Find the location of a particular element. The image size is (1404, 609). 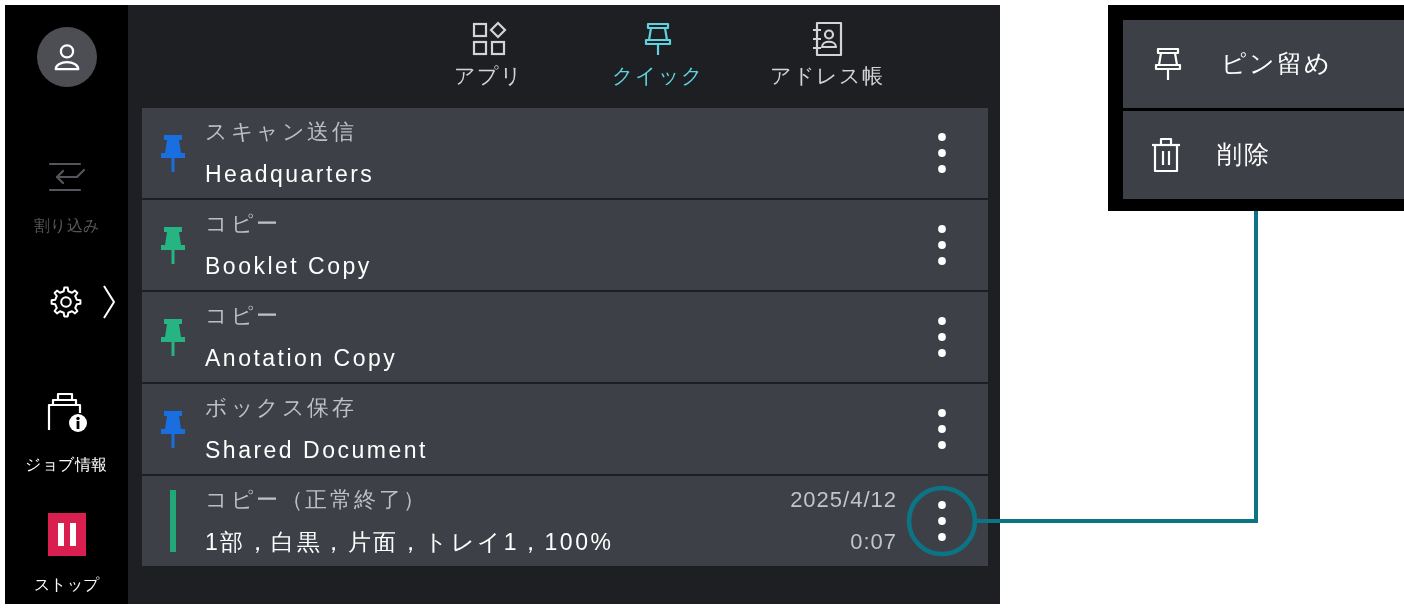

job-type-label: スキャン送信 is located at coordinates (280, 132).